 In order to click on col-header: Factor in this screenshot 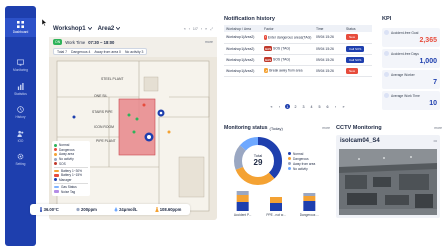, I will do `click(288, 28)`.